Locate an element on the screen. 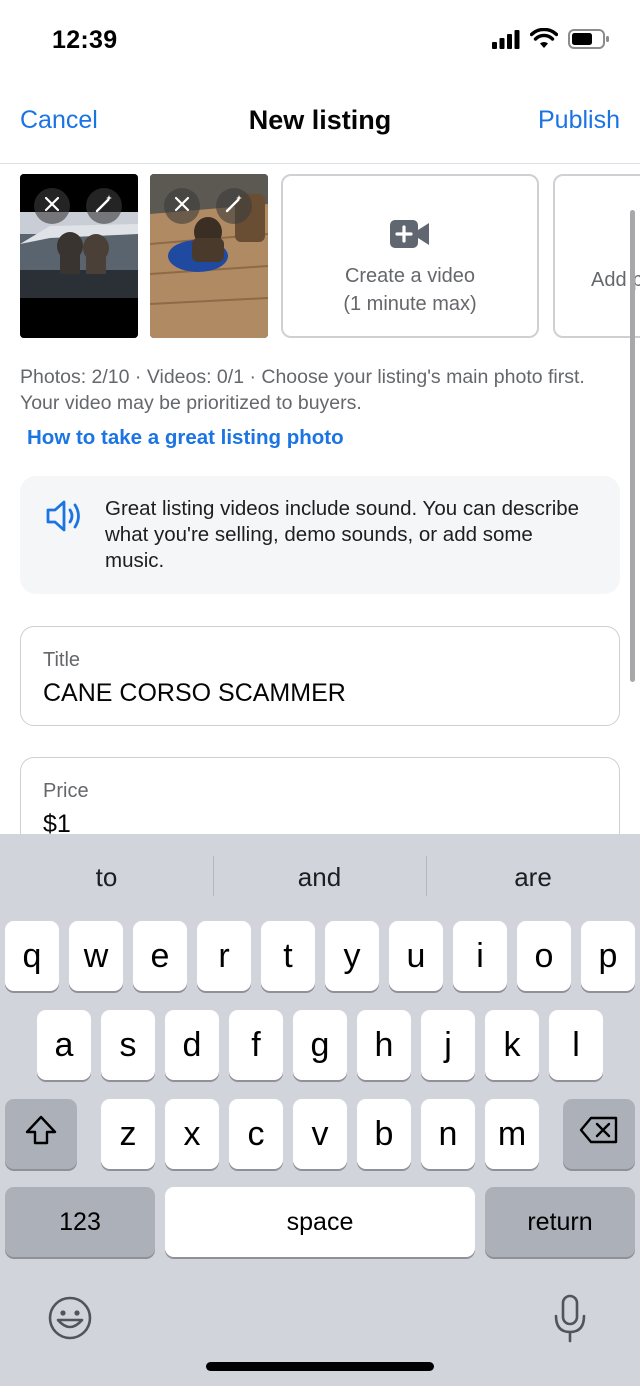  video-plus-icon is located at coordinates (410, 236).